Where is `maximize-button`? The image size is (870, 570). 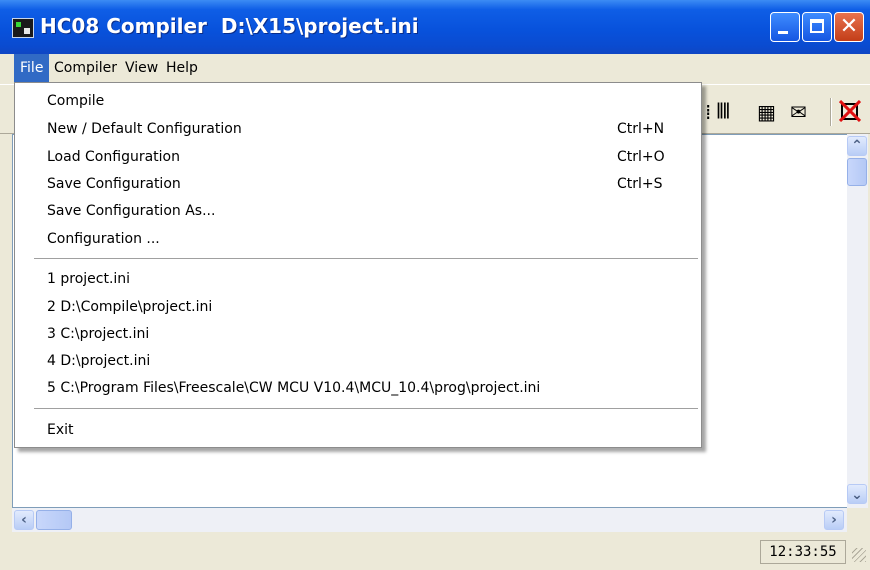 maximize-button is located at coordinates (817, 27).